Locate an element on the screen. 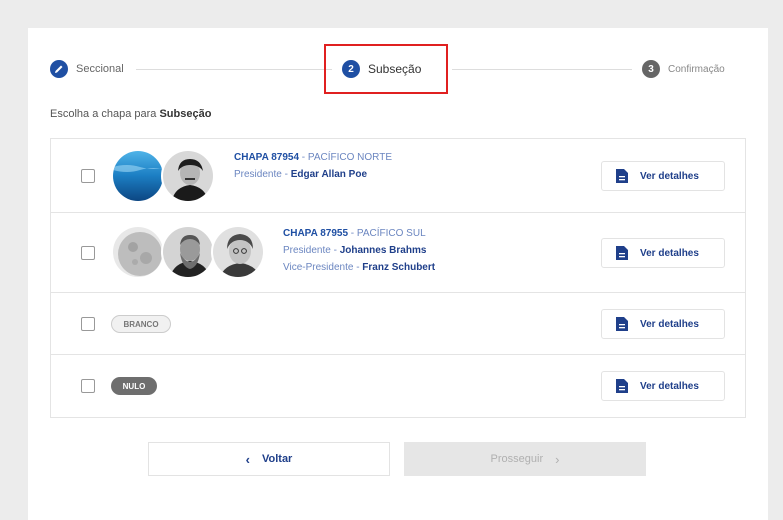 The image size is (783, 520). chevron-right-icon: › is located at coordinates (557, 459).